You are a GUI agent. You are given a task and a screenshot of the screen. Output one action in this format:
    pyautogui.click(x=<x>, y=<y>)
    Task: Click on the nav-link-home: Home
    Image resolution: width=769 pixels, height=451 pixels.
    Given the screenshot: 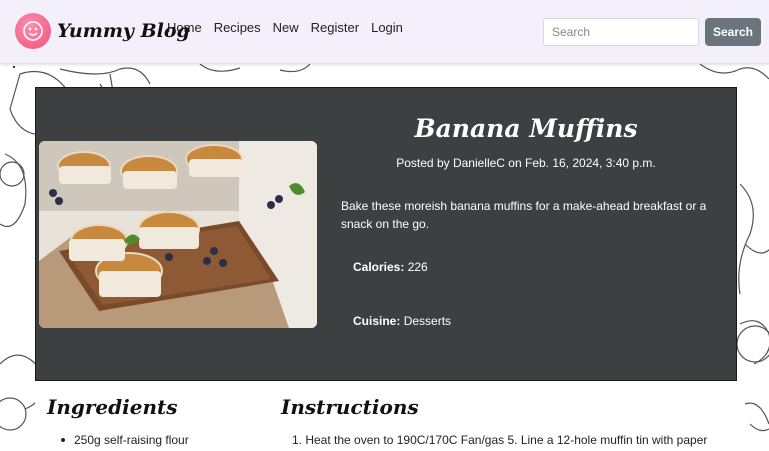 What is the action you would take?
    pyautogui.click(x=184, y=27)
    